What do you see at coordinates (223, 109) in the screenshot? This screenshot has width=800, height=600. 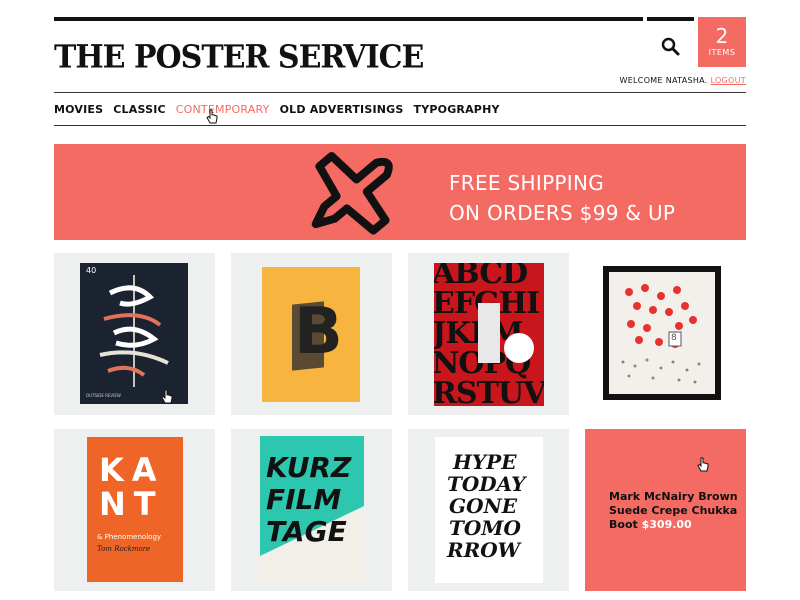 I see `nav-item-contemporary: CONTEMPORARY` at bounding box center [223, 109].